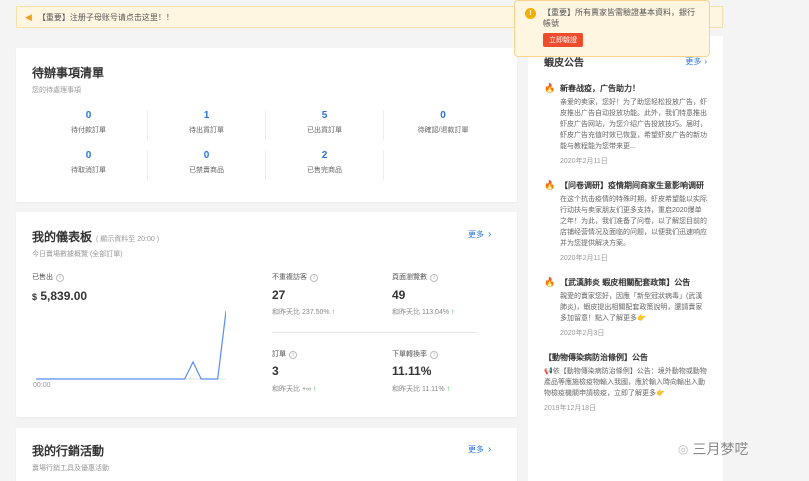  Describe the element at coordinates (207, 125) in the screenshot. I see `todo-item-to-ship: 1 待出貨訂單` at that location.